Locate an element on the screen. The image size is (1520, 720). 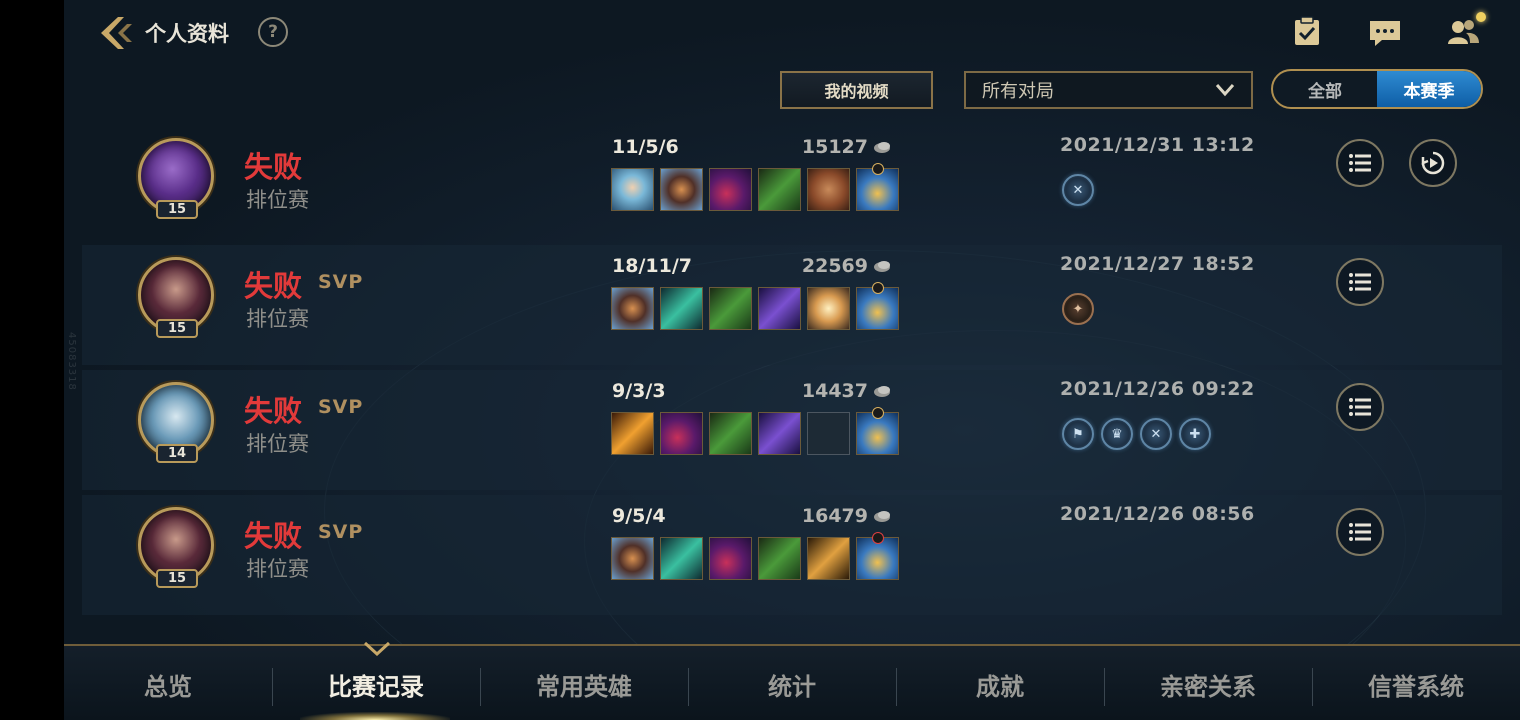
gold-value: 14437 is located at coordinates (834, 391).